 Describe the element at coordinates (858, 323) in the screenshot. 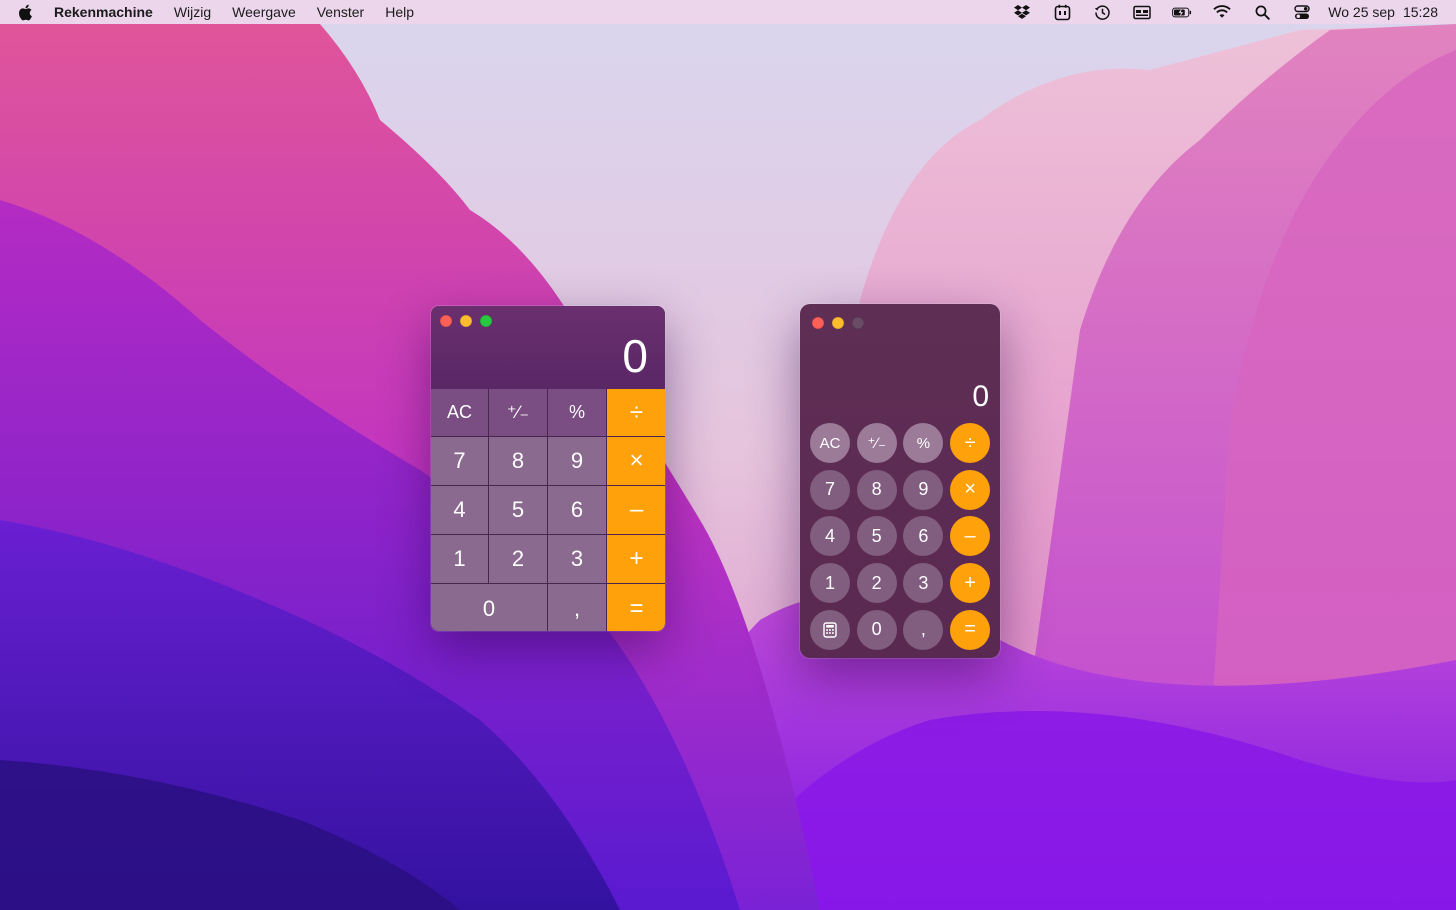

I see `zoom-button-disabled` at that location.